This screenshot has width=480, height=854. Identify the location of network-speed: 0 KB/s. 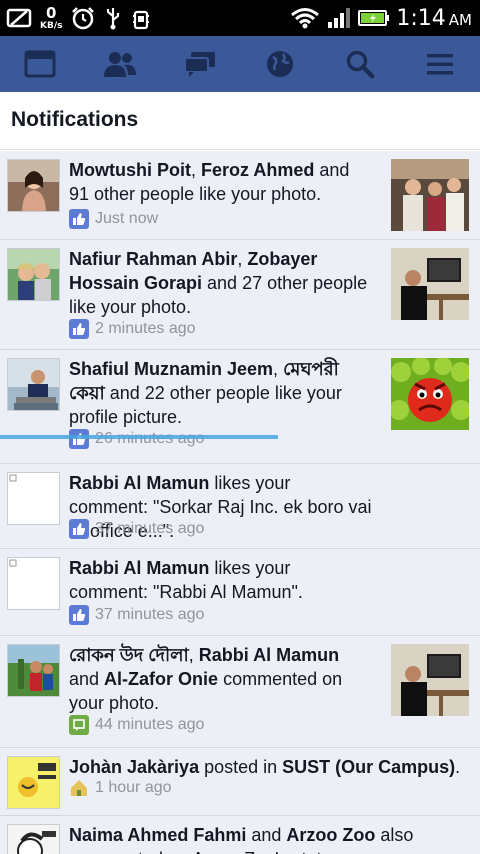
(51, 17).